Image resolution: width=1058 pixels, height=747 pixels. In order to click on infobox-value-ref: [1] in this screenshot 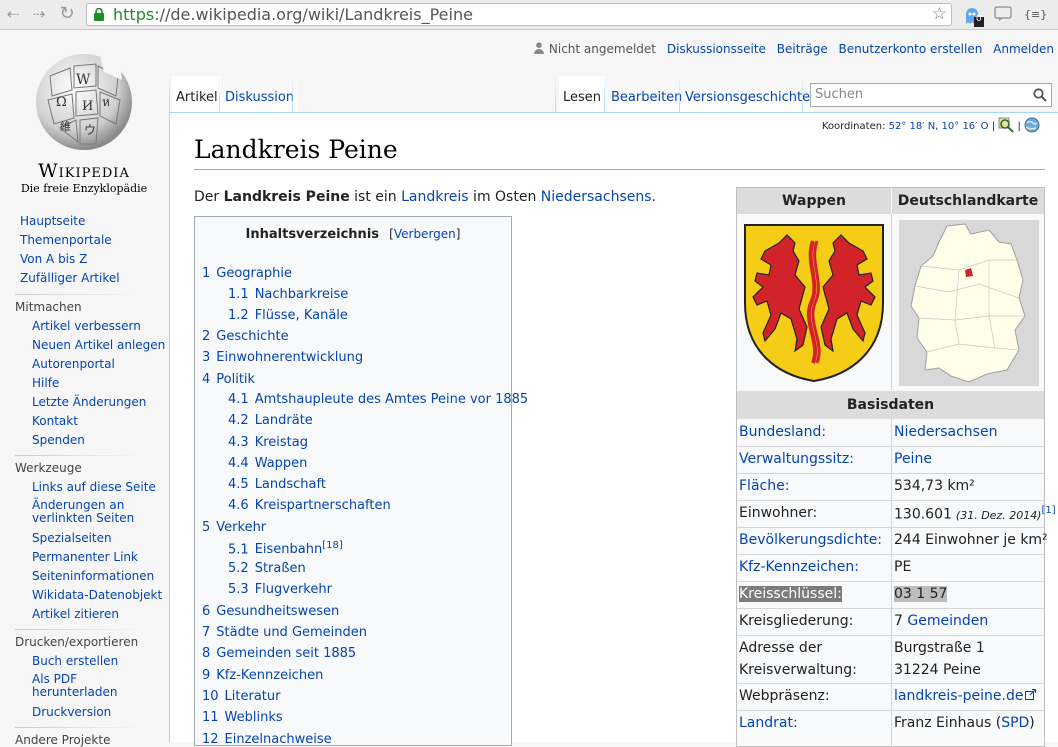, I will do `click(1048, 510)`.